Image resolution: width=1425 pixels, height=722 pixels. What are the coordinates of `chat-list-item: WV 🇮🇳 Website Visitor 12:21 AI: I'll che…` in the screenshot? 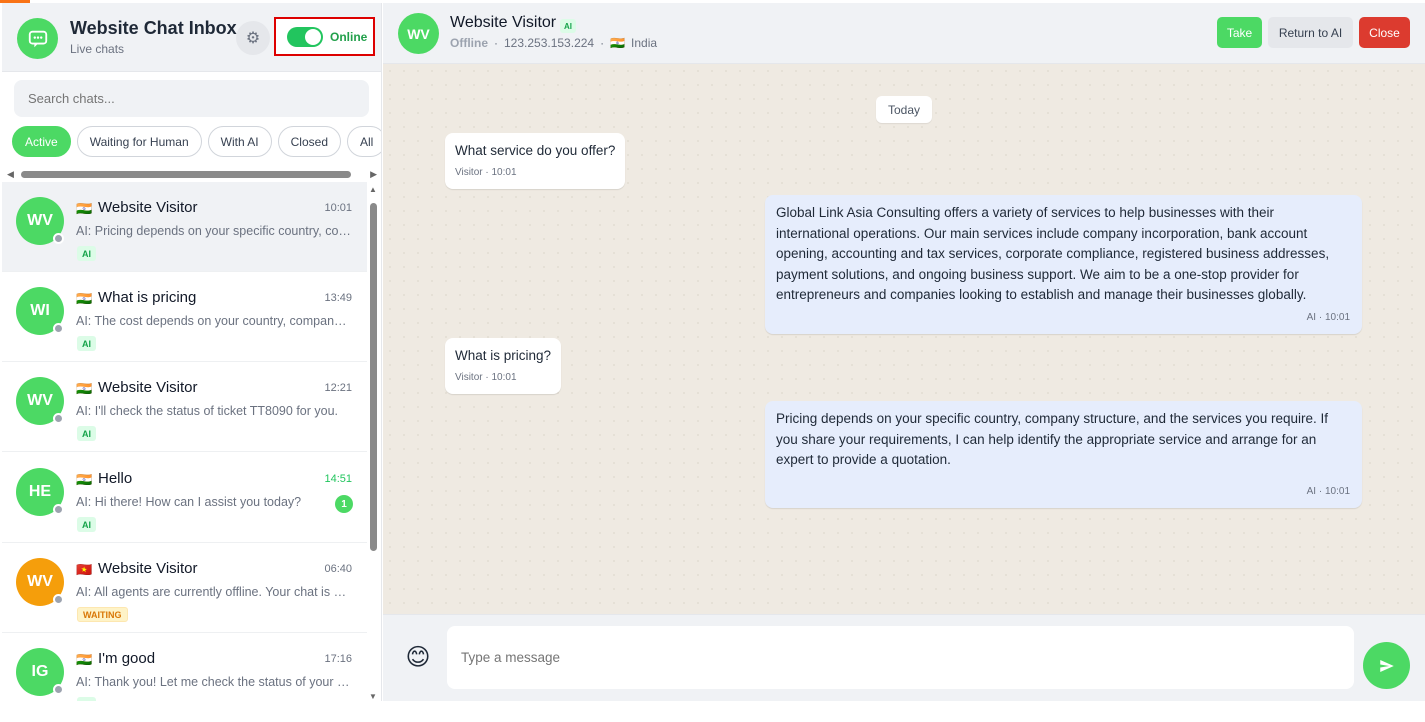 It's located at (184, 407).